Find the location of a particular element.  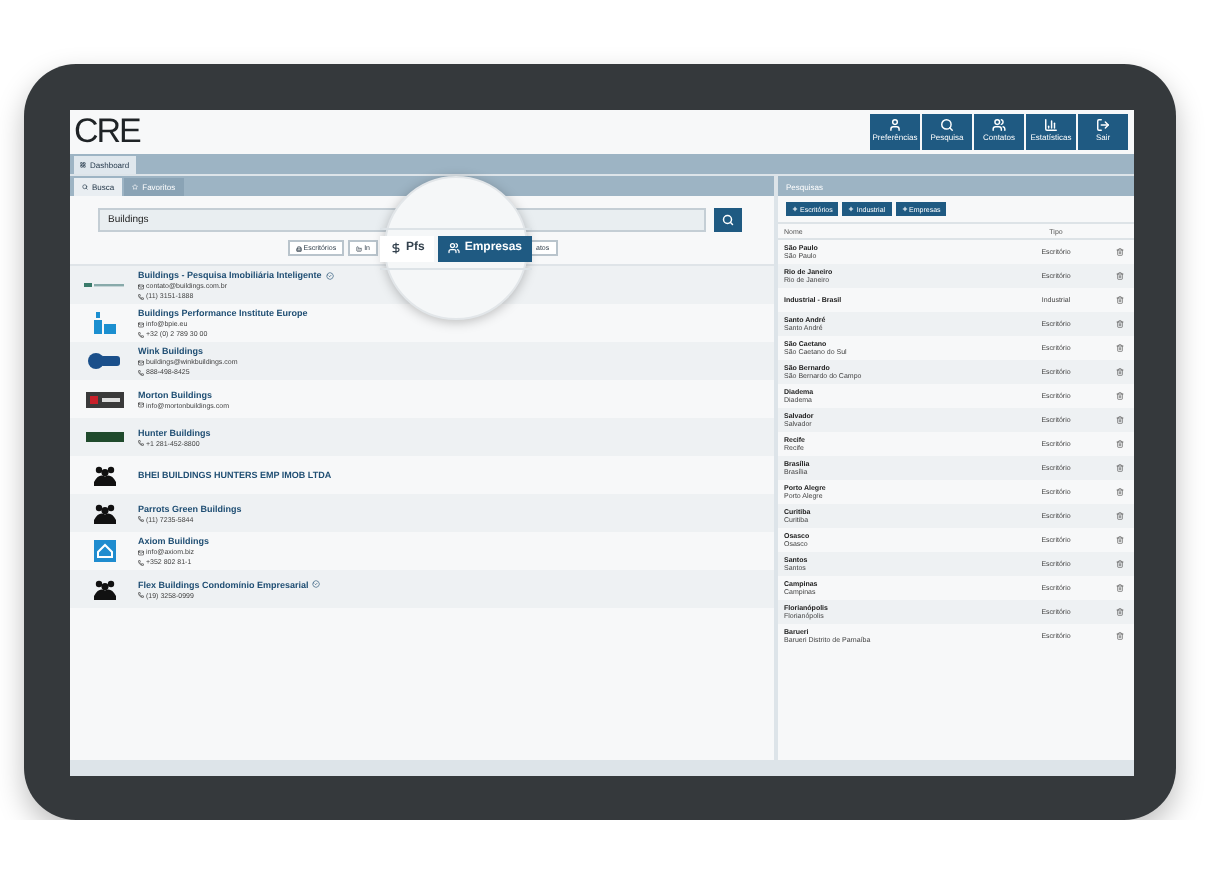

bar-chart-icon is located at coordinates (1051, 125).